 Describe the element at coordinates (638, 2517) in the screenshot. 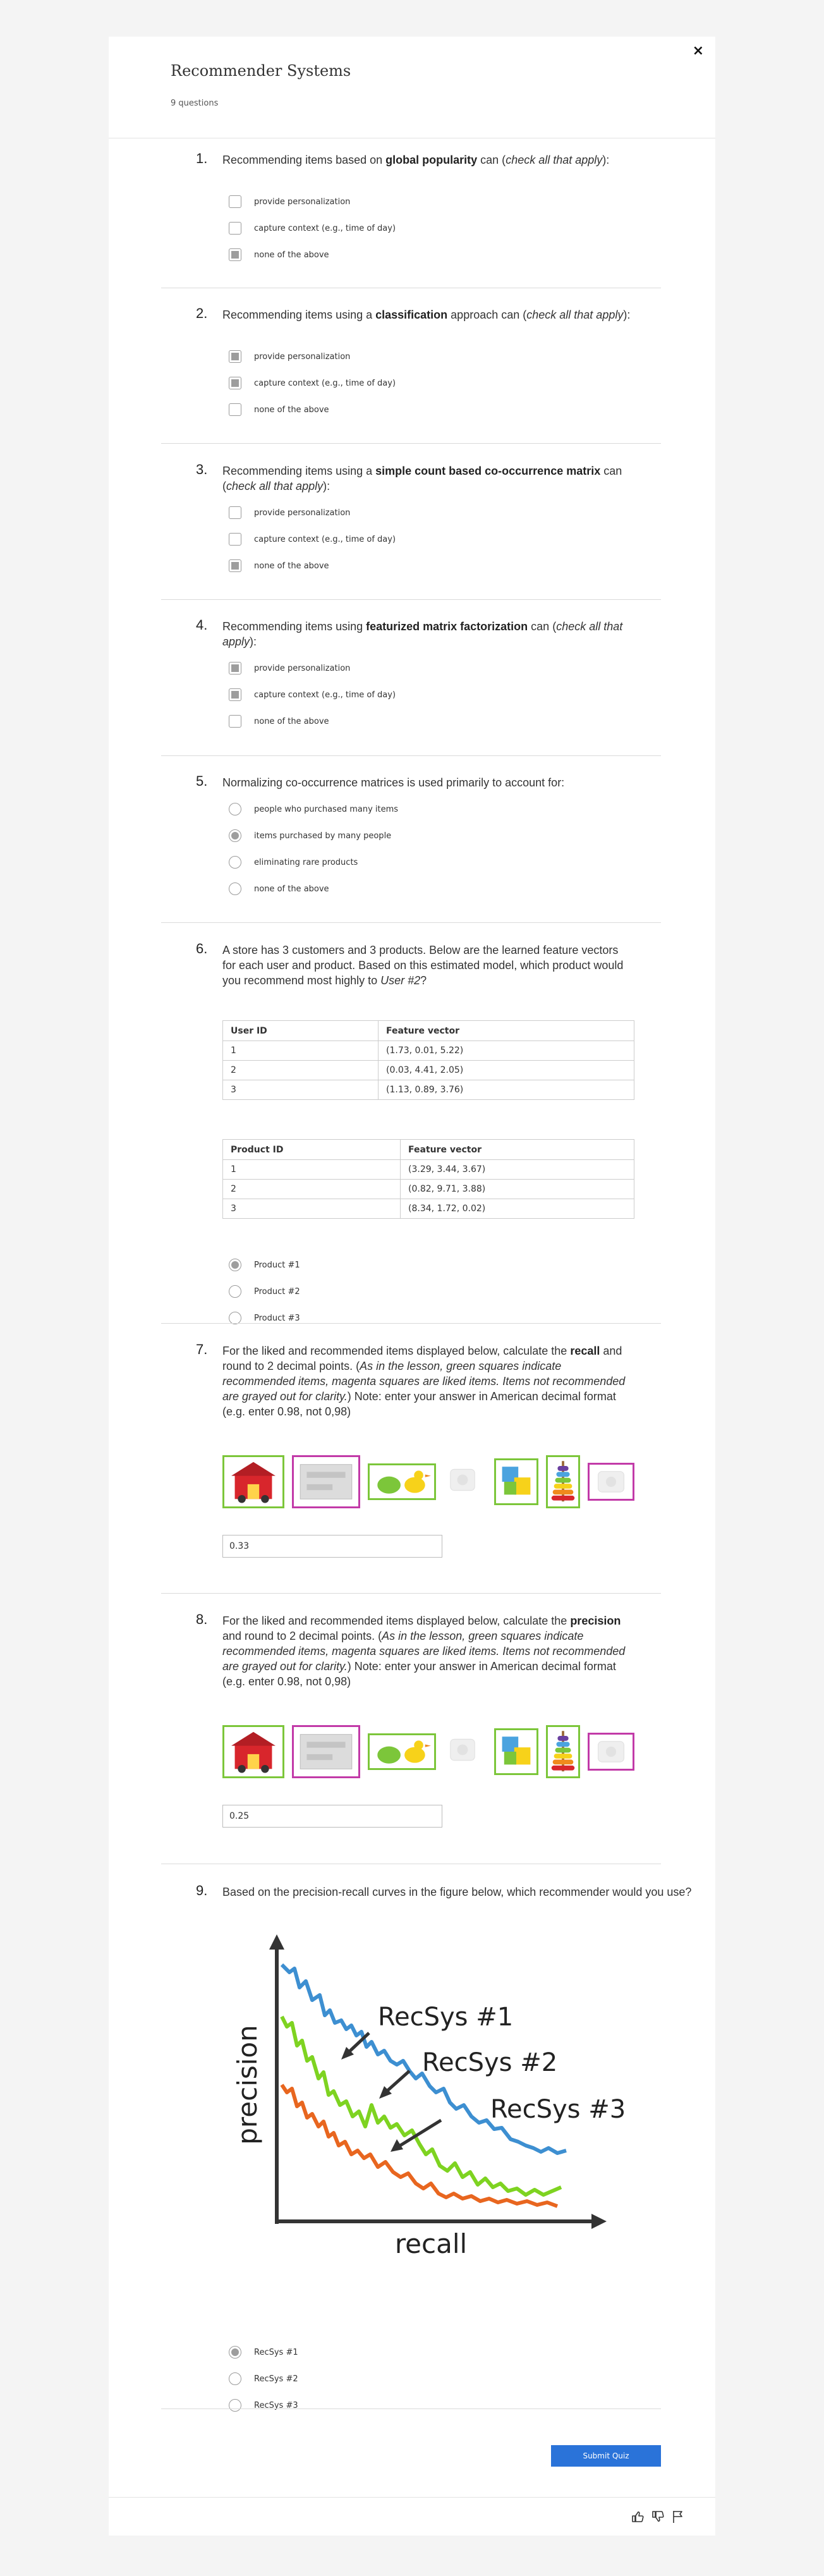

I see `thumbs-up-icon` at that location.